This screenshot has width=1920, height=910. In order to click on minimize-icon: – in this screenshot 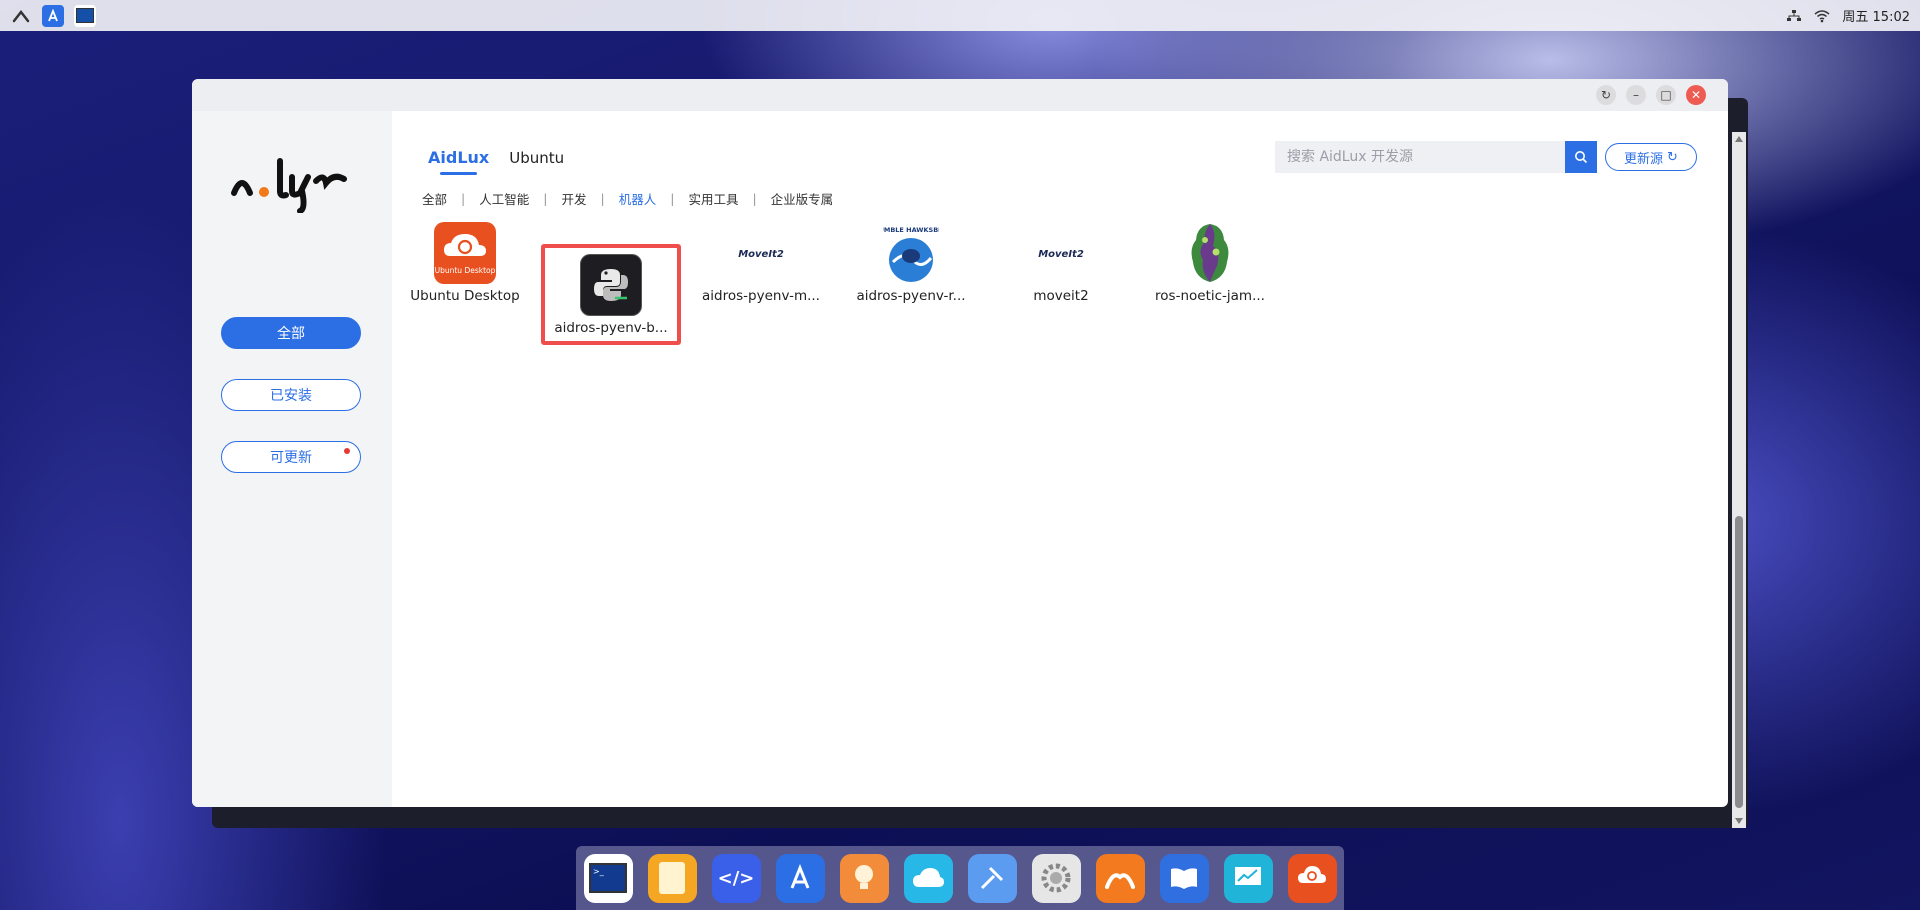, I will do `click(1636, 95)`.